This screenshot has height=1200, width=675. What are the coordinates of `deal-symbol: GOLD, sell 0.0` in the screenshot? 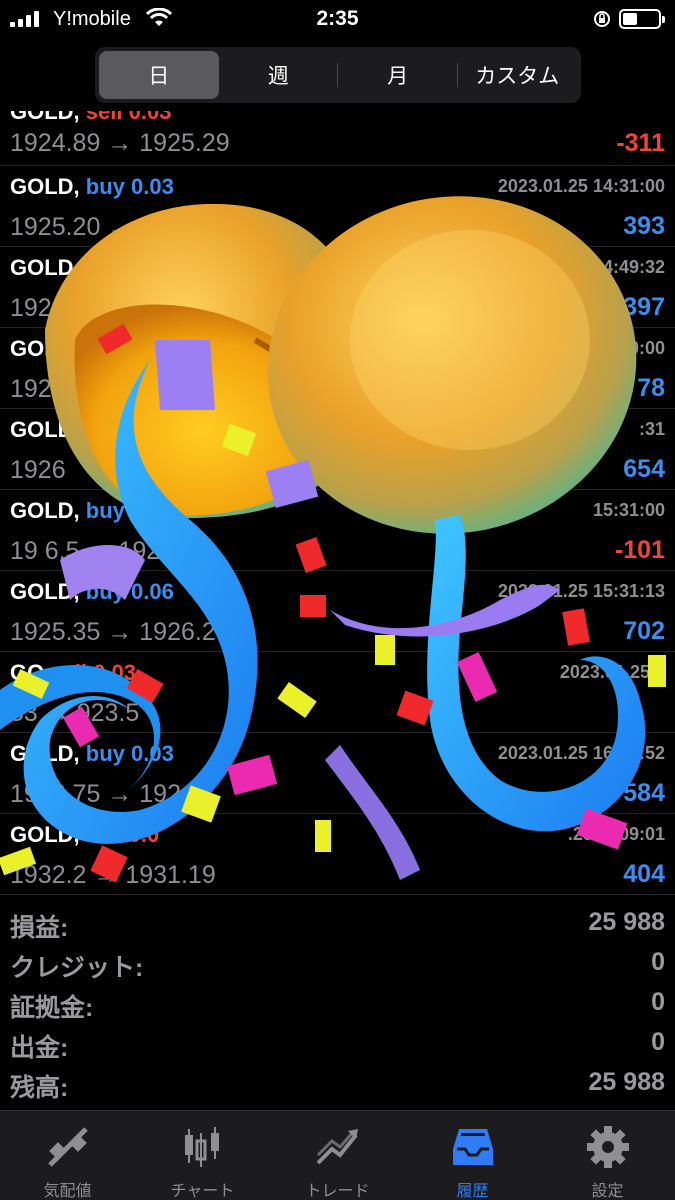 It's located at (84, 835).